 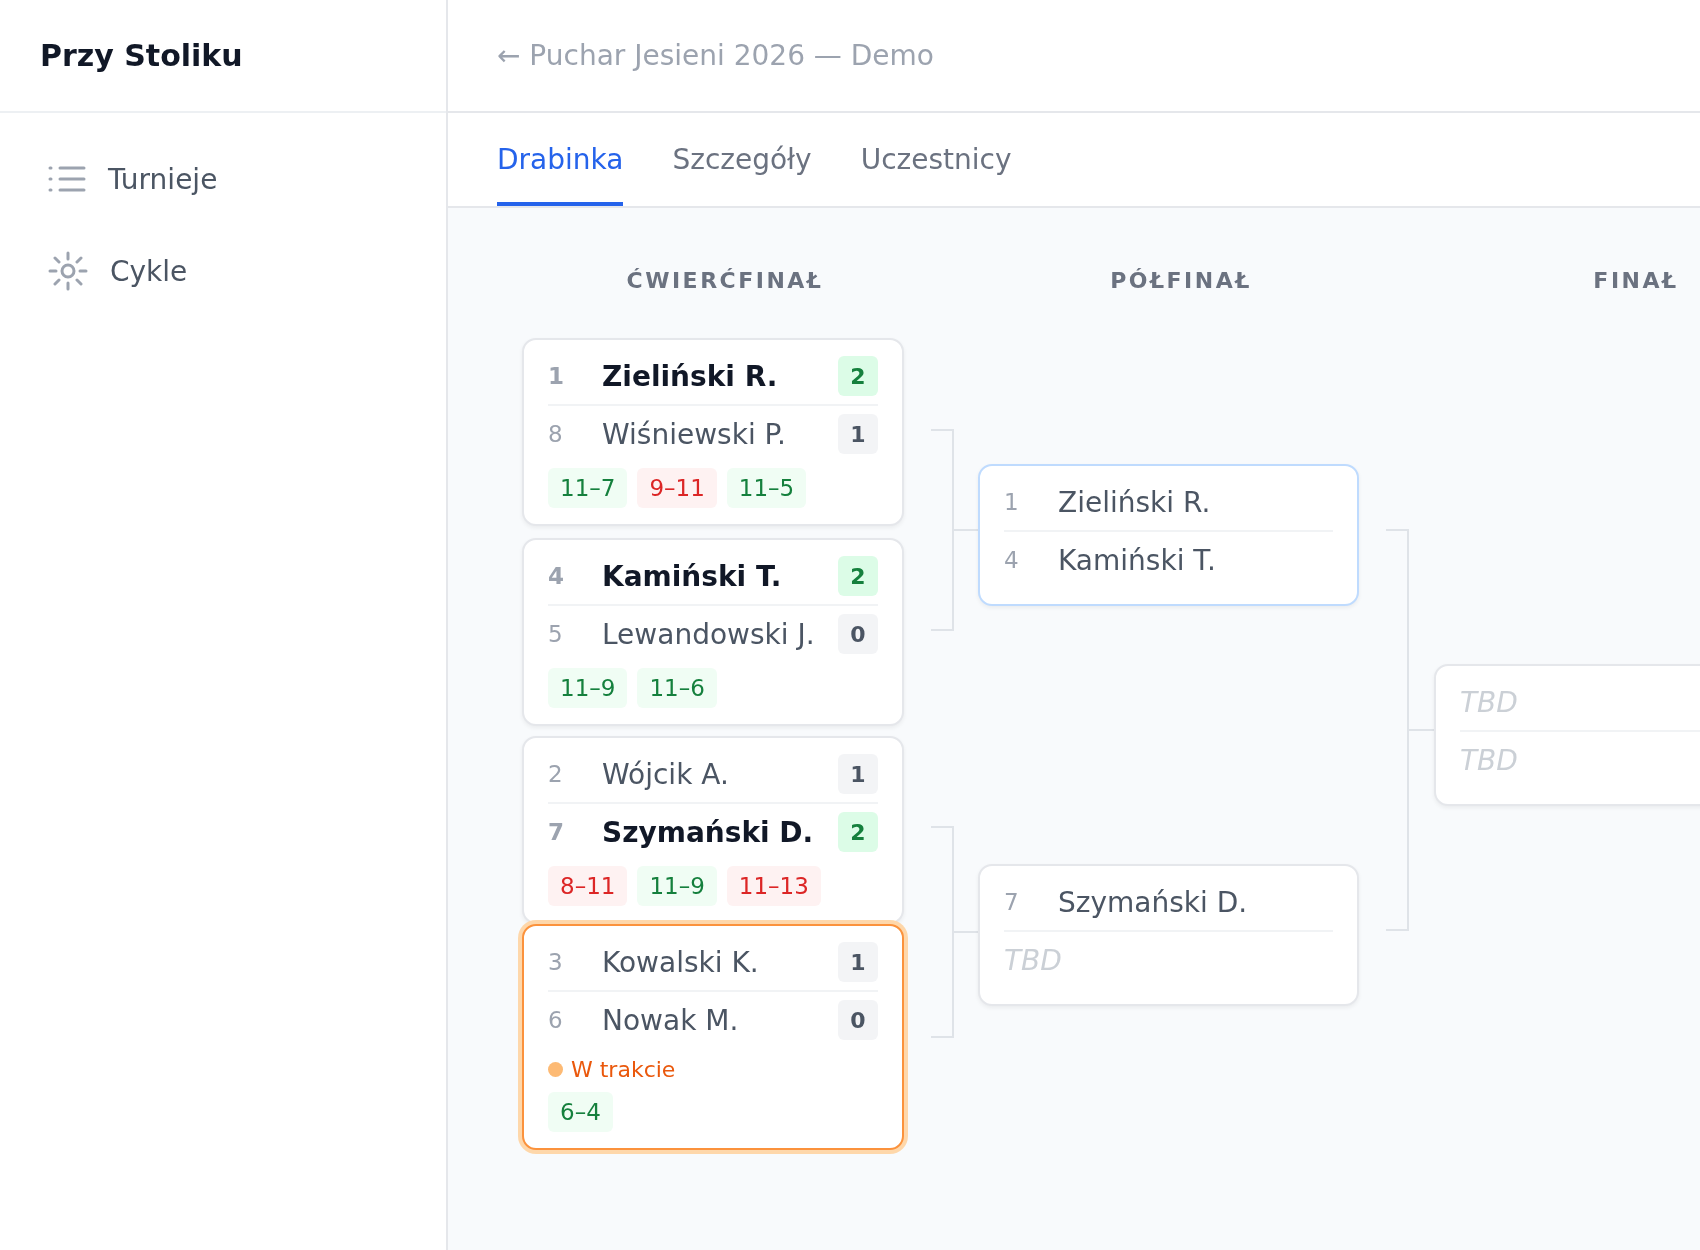 I want to click on set-score: 6–4, so click(x=580, y=1112).